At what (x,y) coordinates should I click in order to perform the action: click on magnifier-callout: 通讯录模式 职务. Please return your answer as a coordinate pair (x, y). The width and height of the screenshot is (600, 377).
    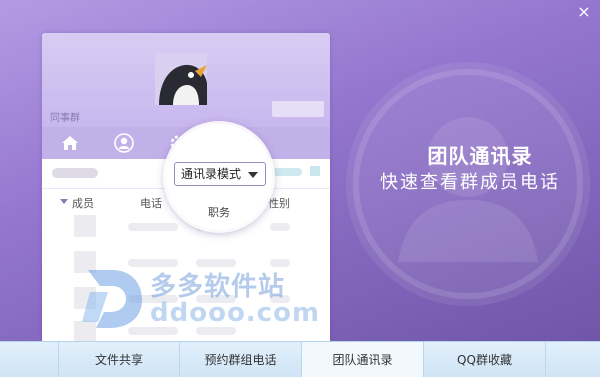
    Looking at the image, I should click on (219, 177).